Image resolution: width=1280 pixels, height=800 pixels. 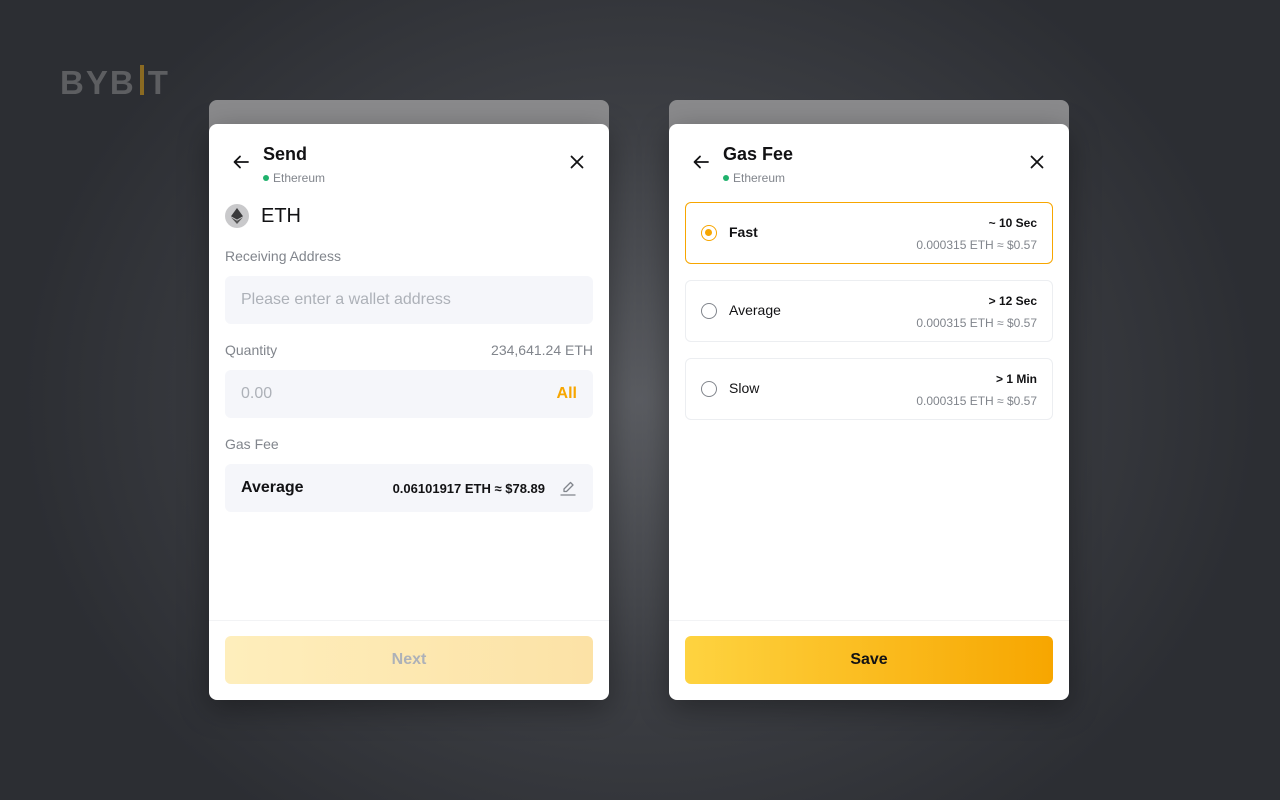 I want to click on coin-symbol: ETH, so click(x=281, y=215).